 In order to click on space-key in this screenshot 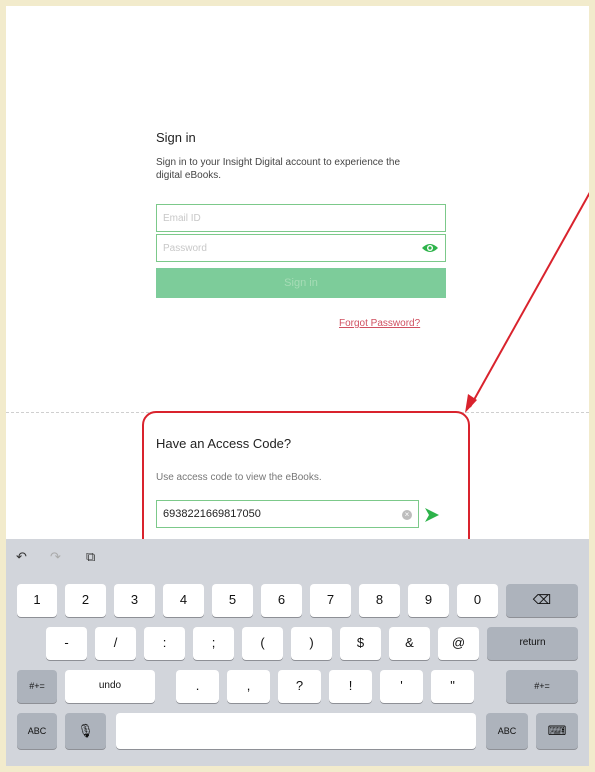, I will do `click(296, 731)`.